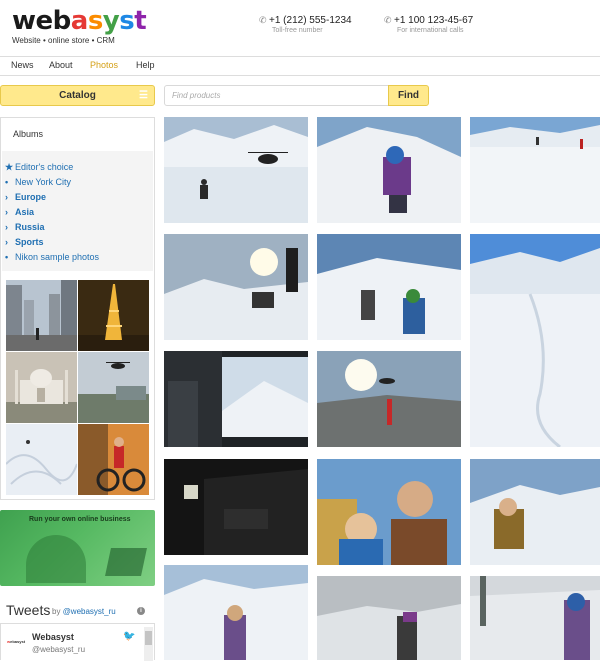 Image resolution: width=600 pixels, height=661 pixels. What do you see at coordinates (43, 182) in the screenshot?
I see `album-label: New York City` at bounding box center [43, 182].